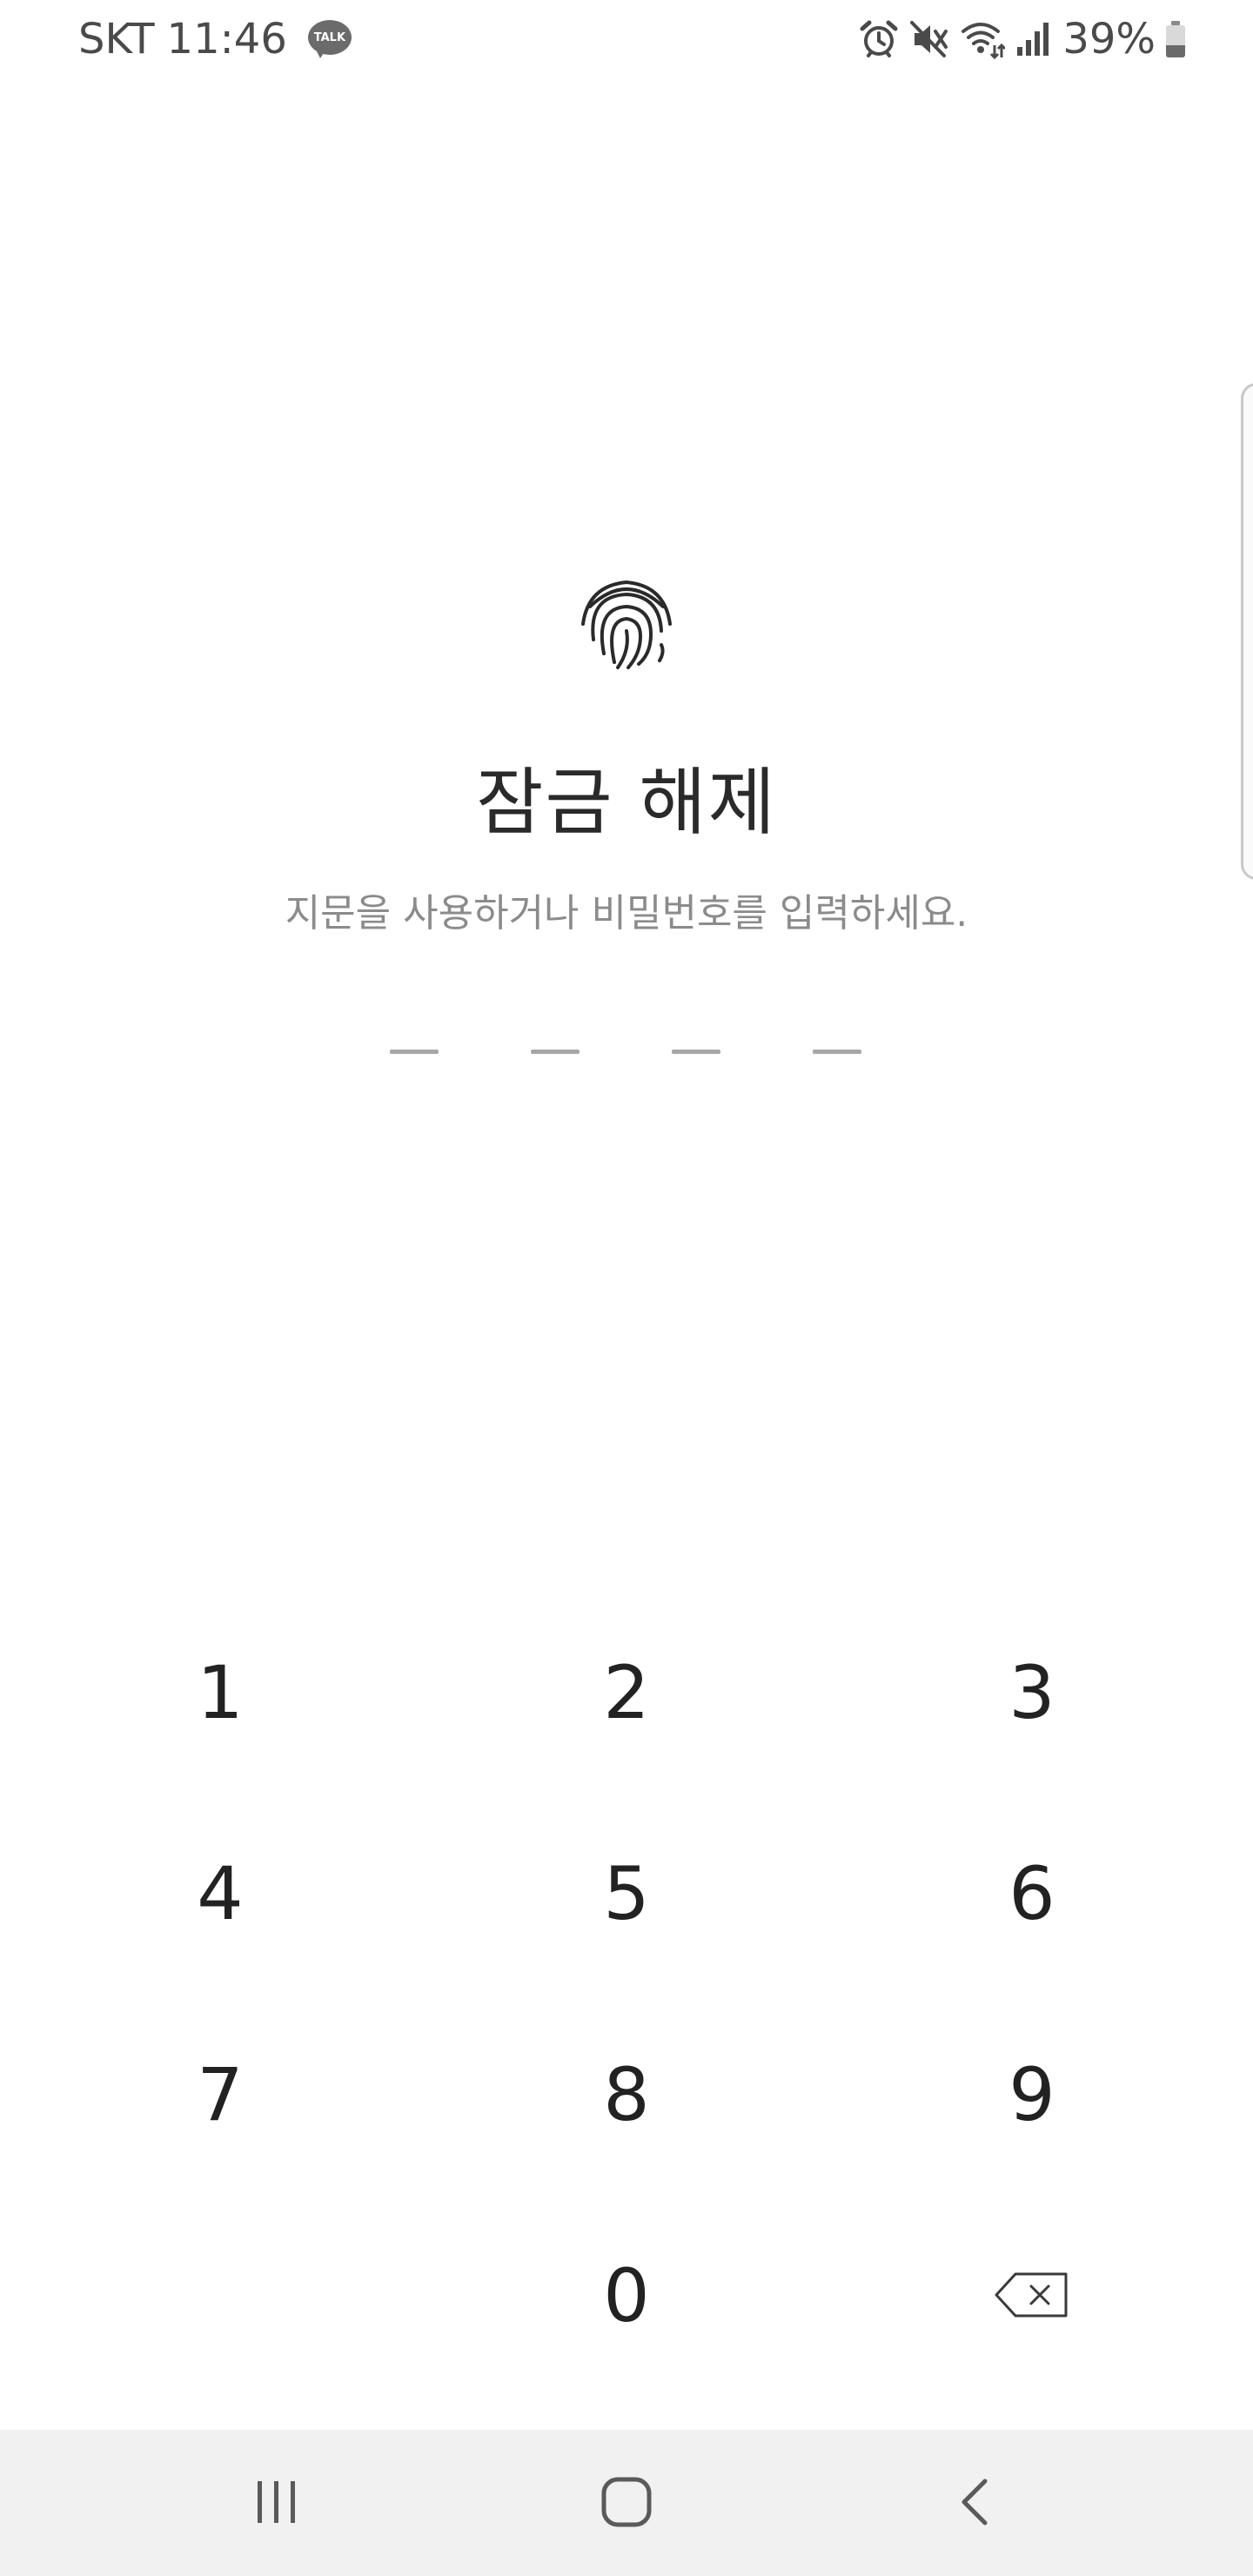  I want to click on keypad-digit: 0, so click(626, 2295).